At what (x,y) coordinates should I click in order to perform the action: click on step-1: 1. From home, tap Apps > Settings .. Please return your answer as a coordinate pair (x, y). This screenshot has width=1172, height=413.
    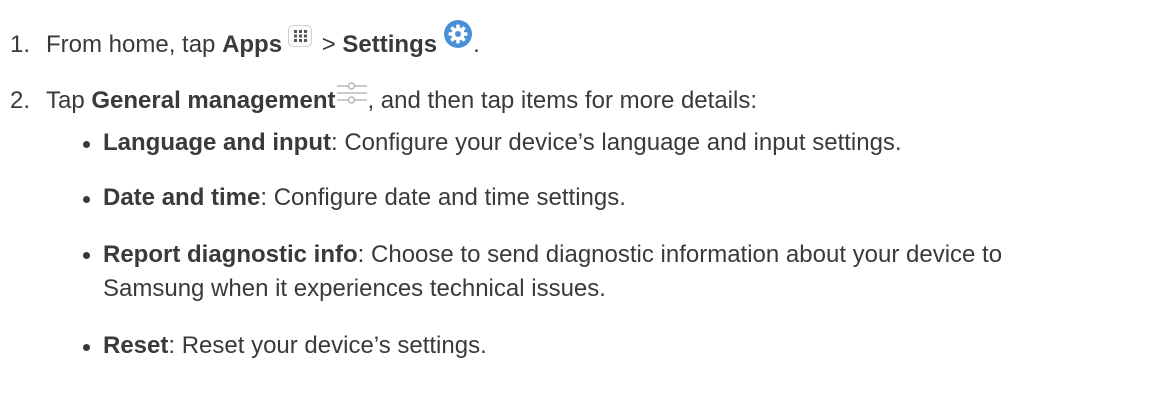
    Looking at the image, I should click on (245, 40).